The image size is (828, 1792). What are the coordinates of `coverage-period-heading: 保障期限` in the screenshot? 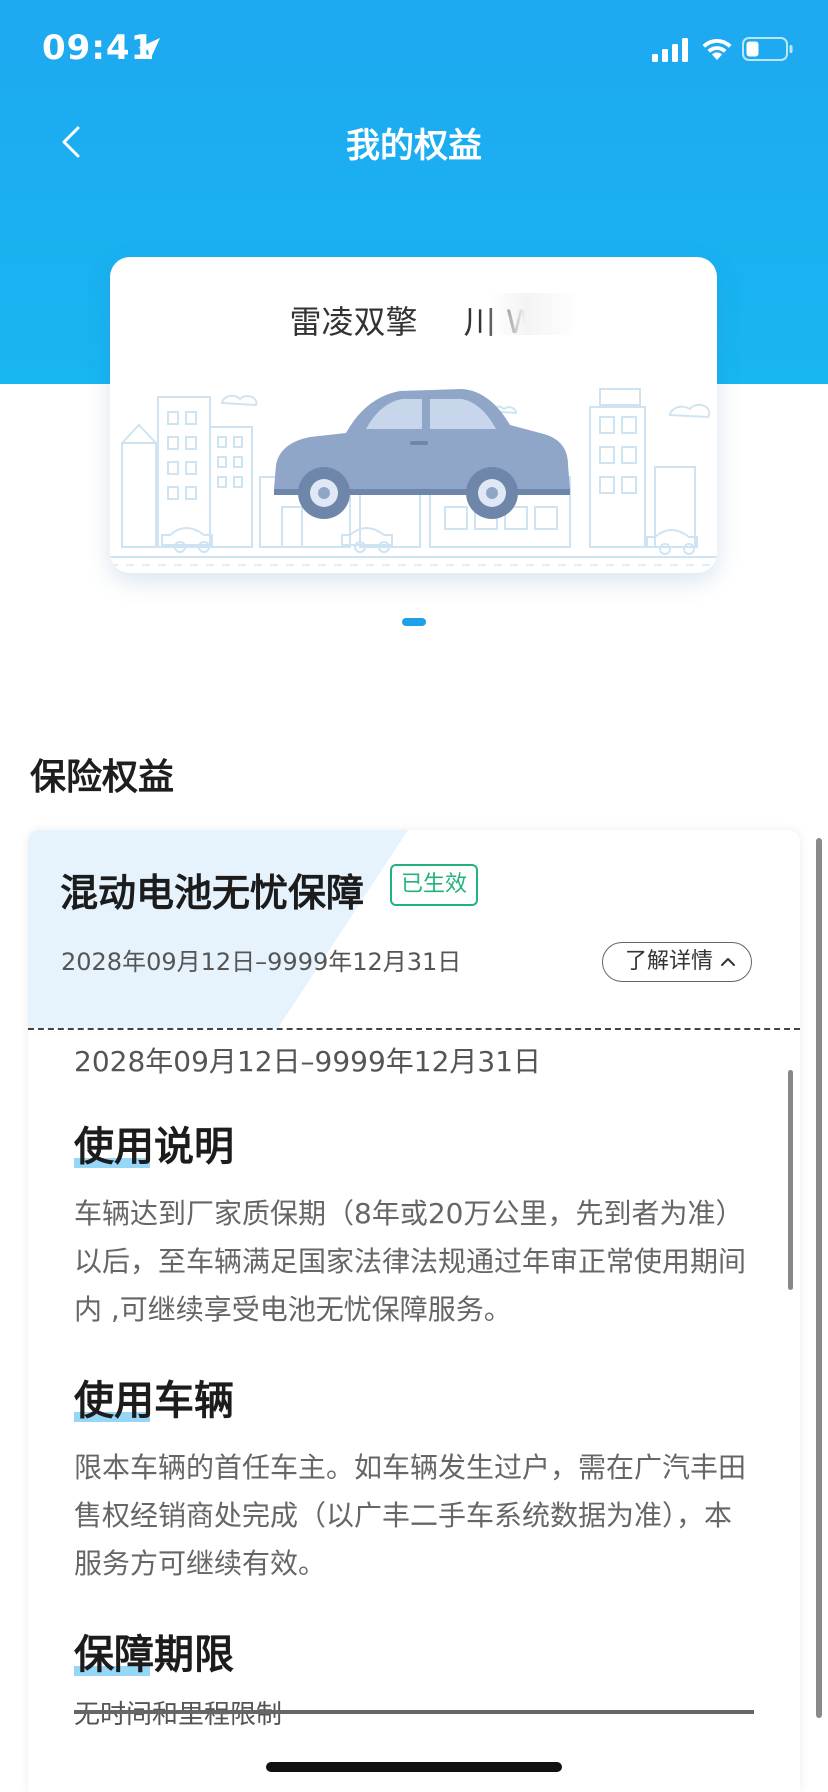 It's located at (154, 1655).